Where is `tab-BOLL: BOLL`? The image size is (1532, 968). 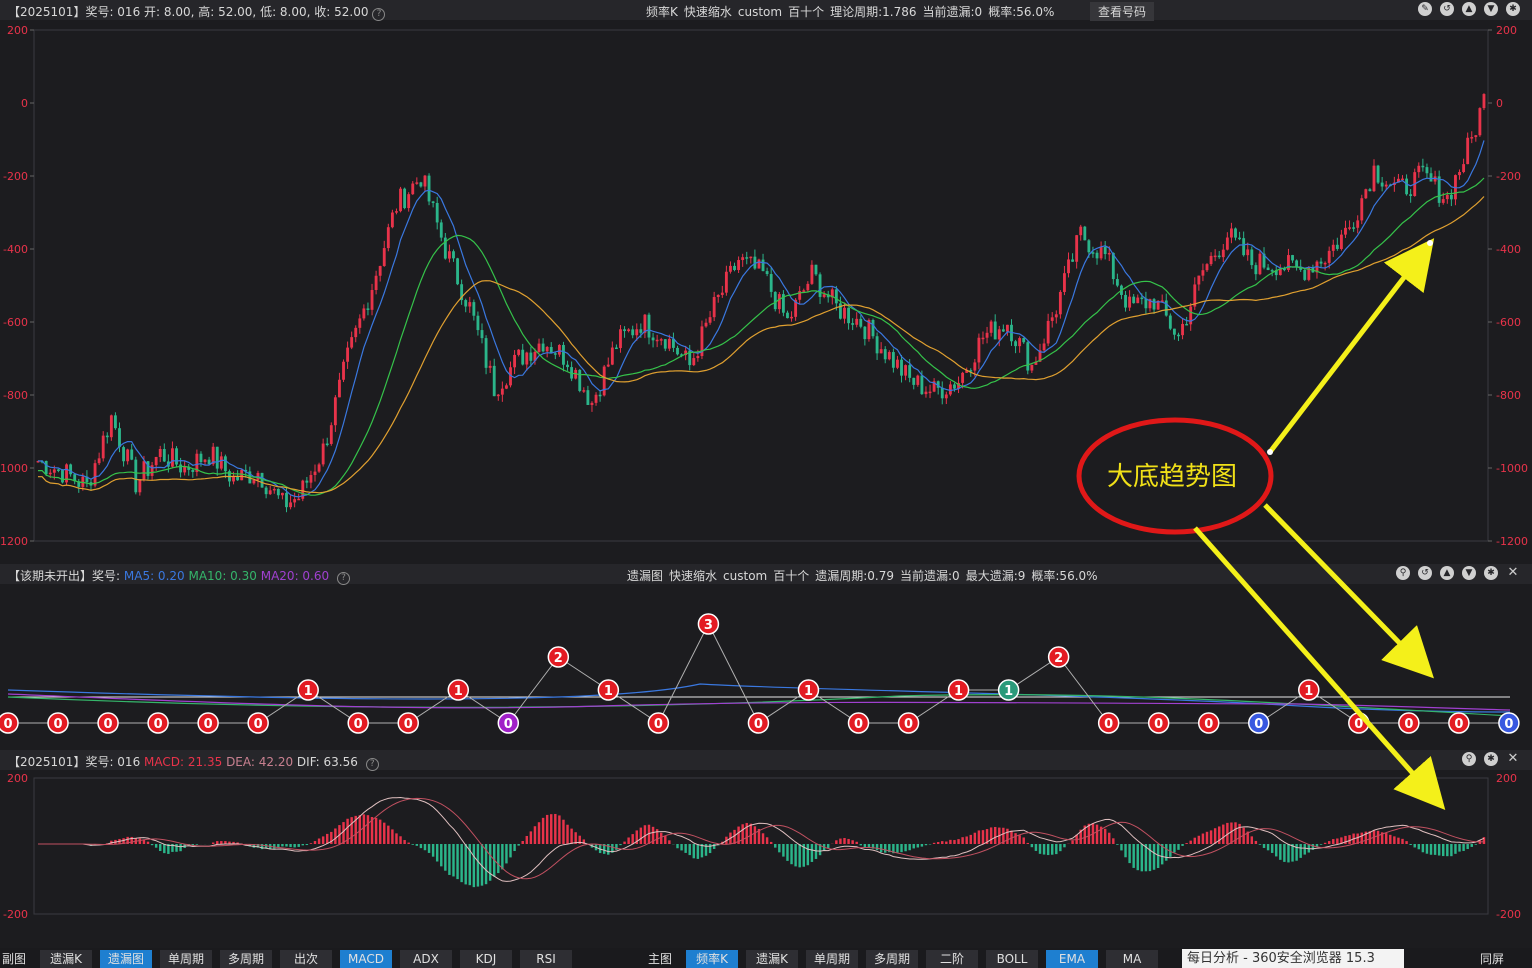 tab-BOLL: BOLL is located at coordinates (1012, 959).